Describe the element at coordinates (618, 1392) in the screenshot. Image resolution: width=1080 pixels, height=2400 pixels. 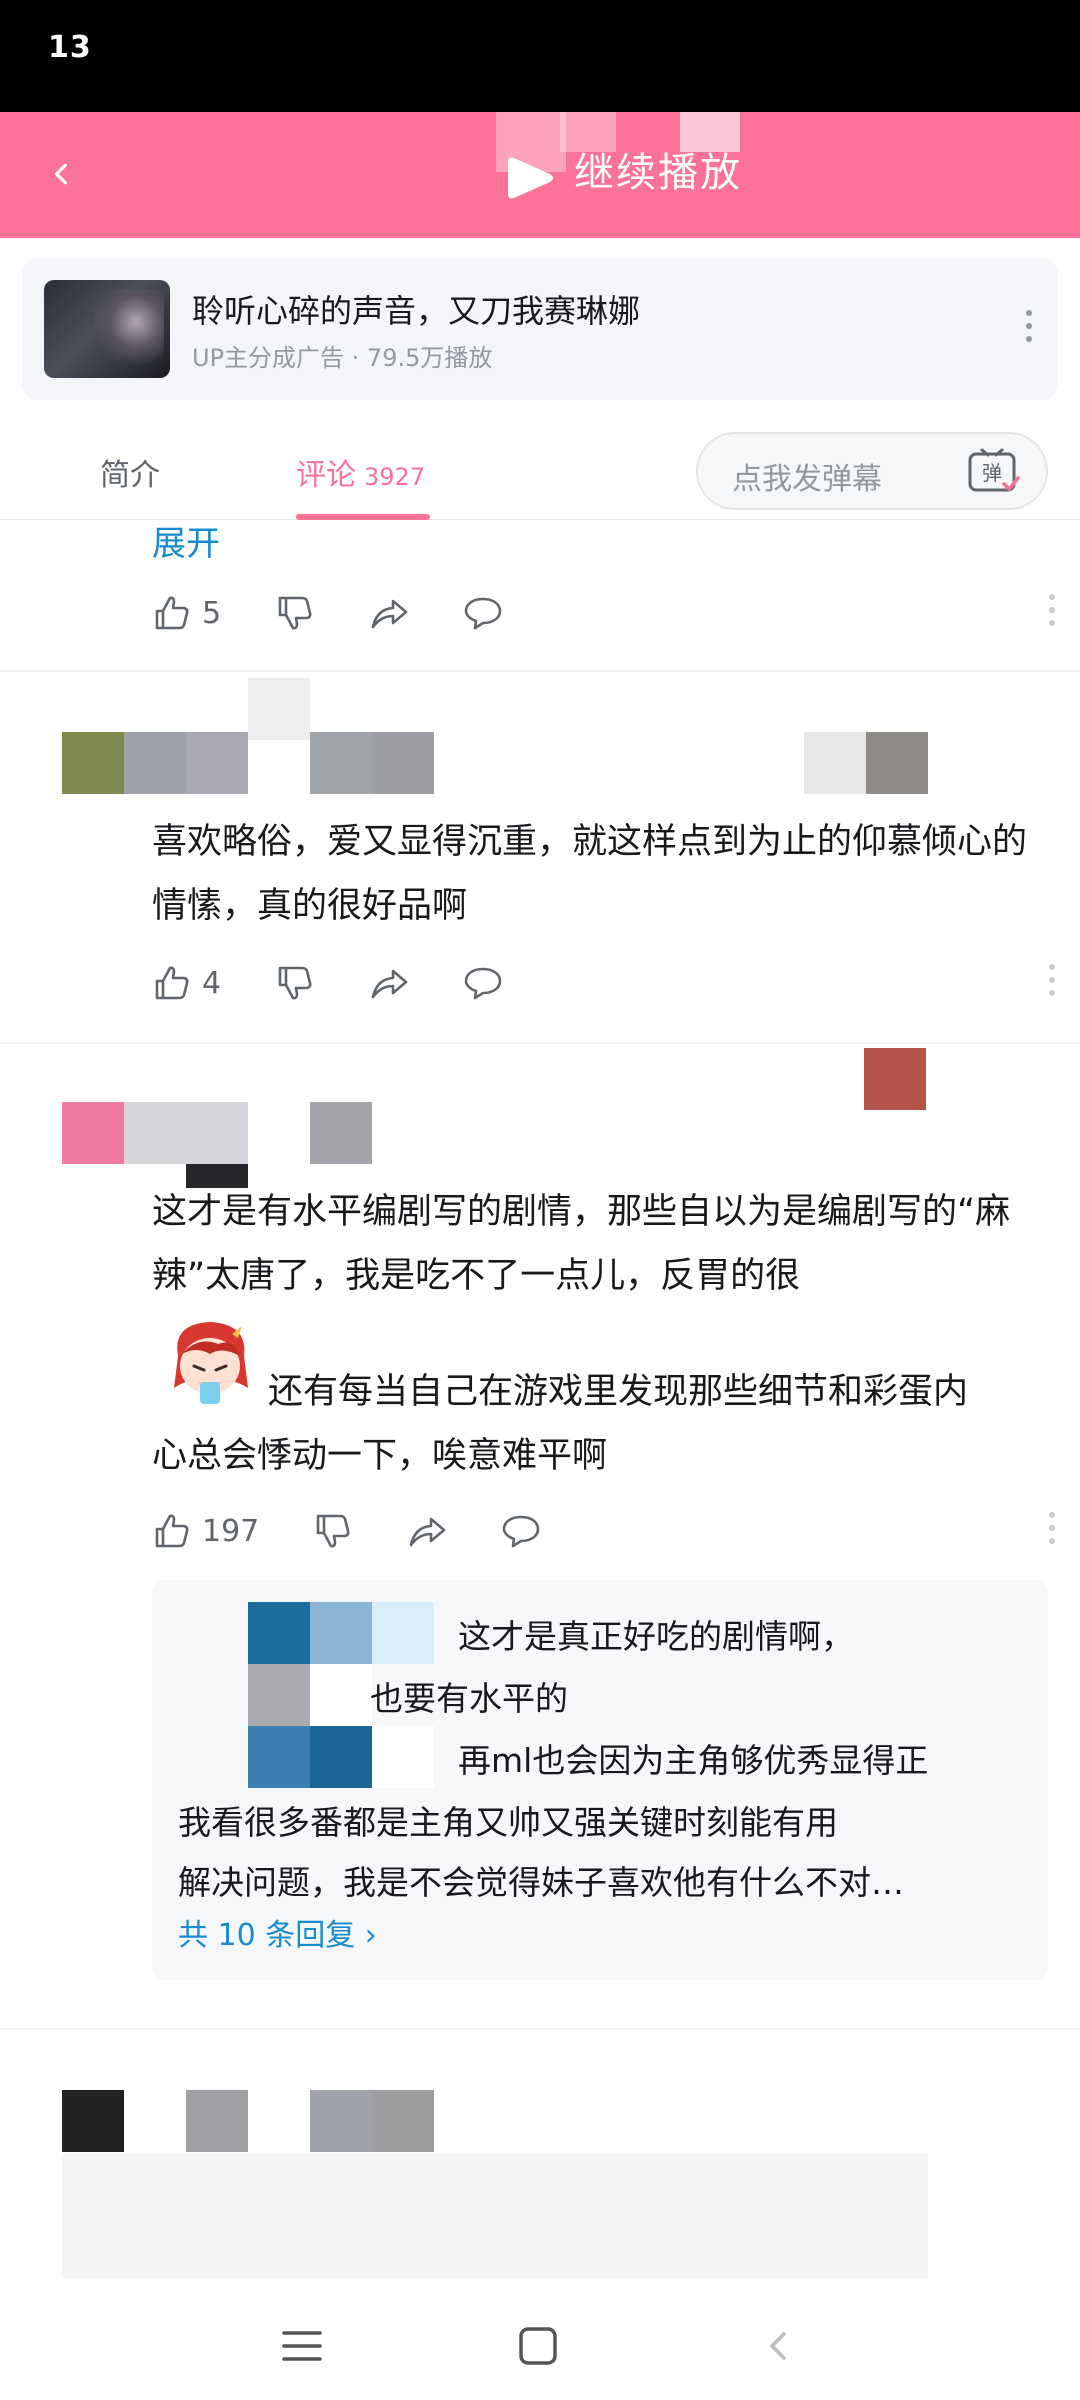
I see `comment-text-continued: 还有每当自己在游戏里发现那些细节和彩蛋内` at that location.